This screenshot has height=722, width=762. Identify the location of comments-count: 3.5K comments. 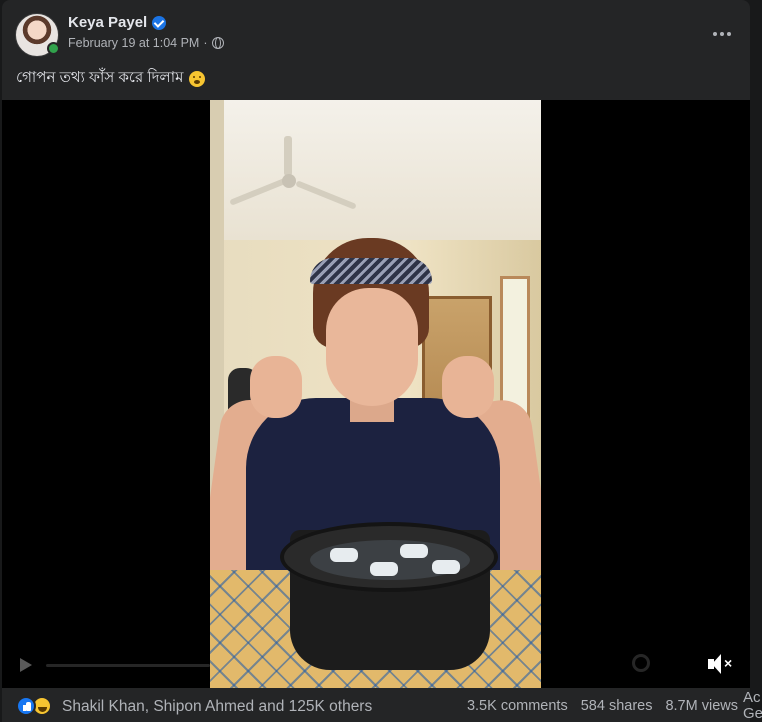
(517, 706).